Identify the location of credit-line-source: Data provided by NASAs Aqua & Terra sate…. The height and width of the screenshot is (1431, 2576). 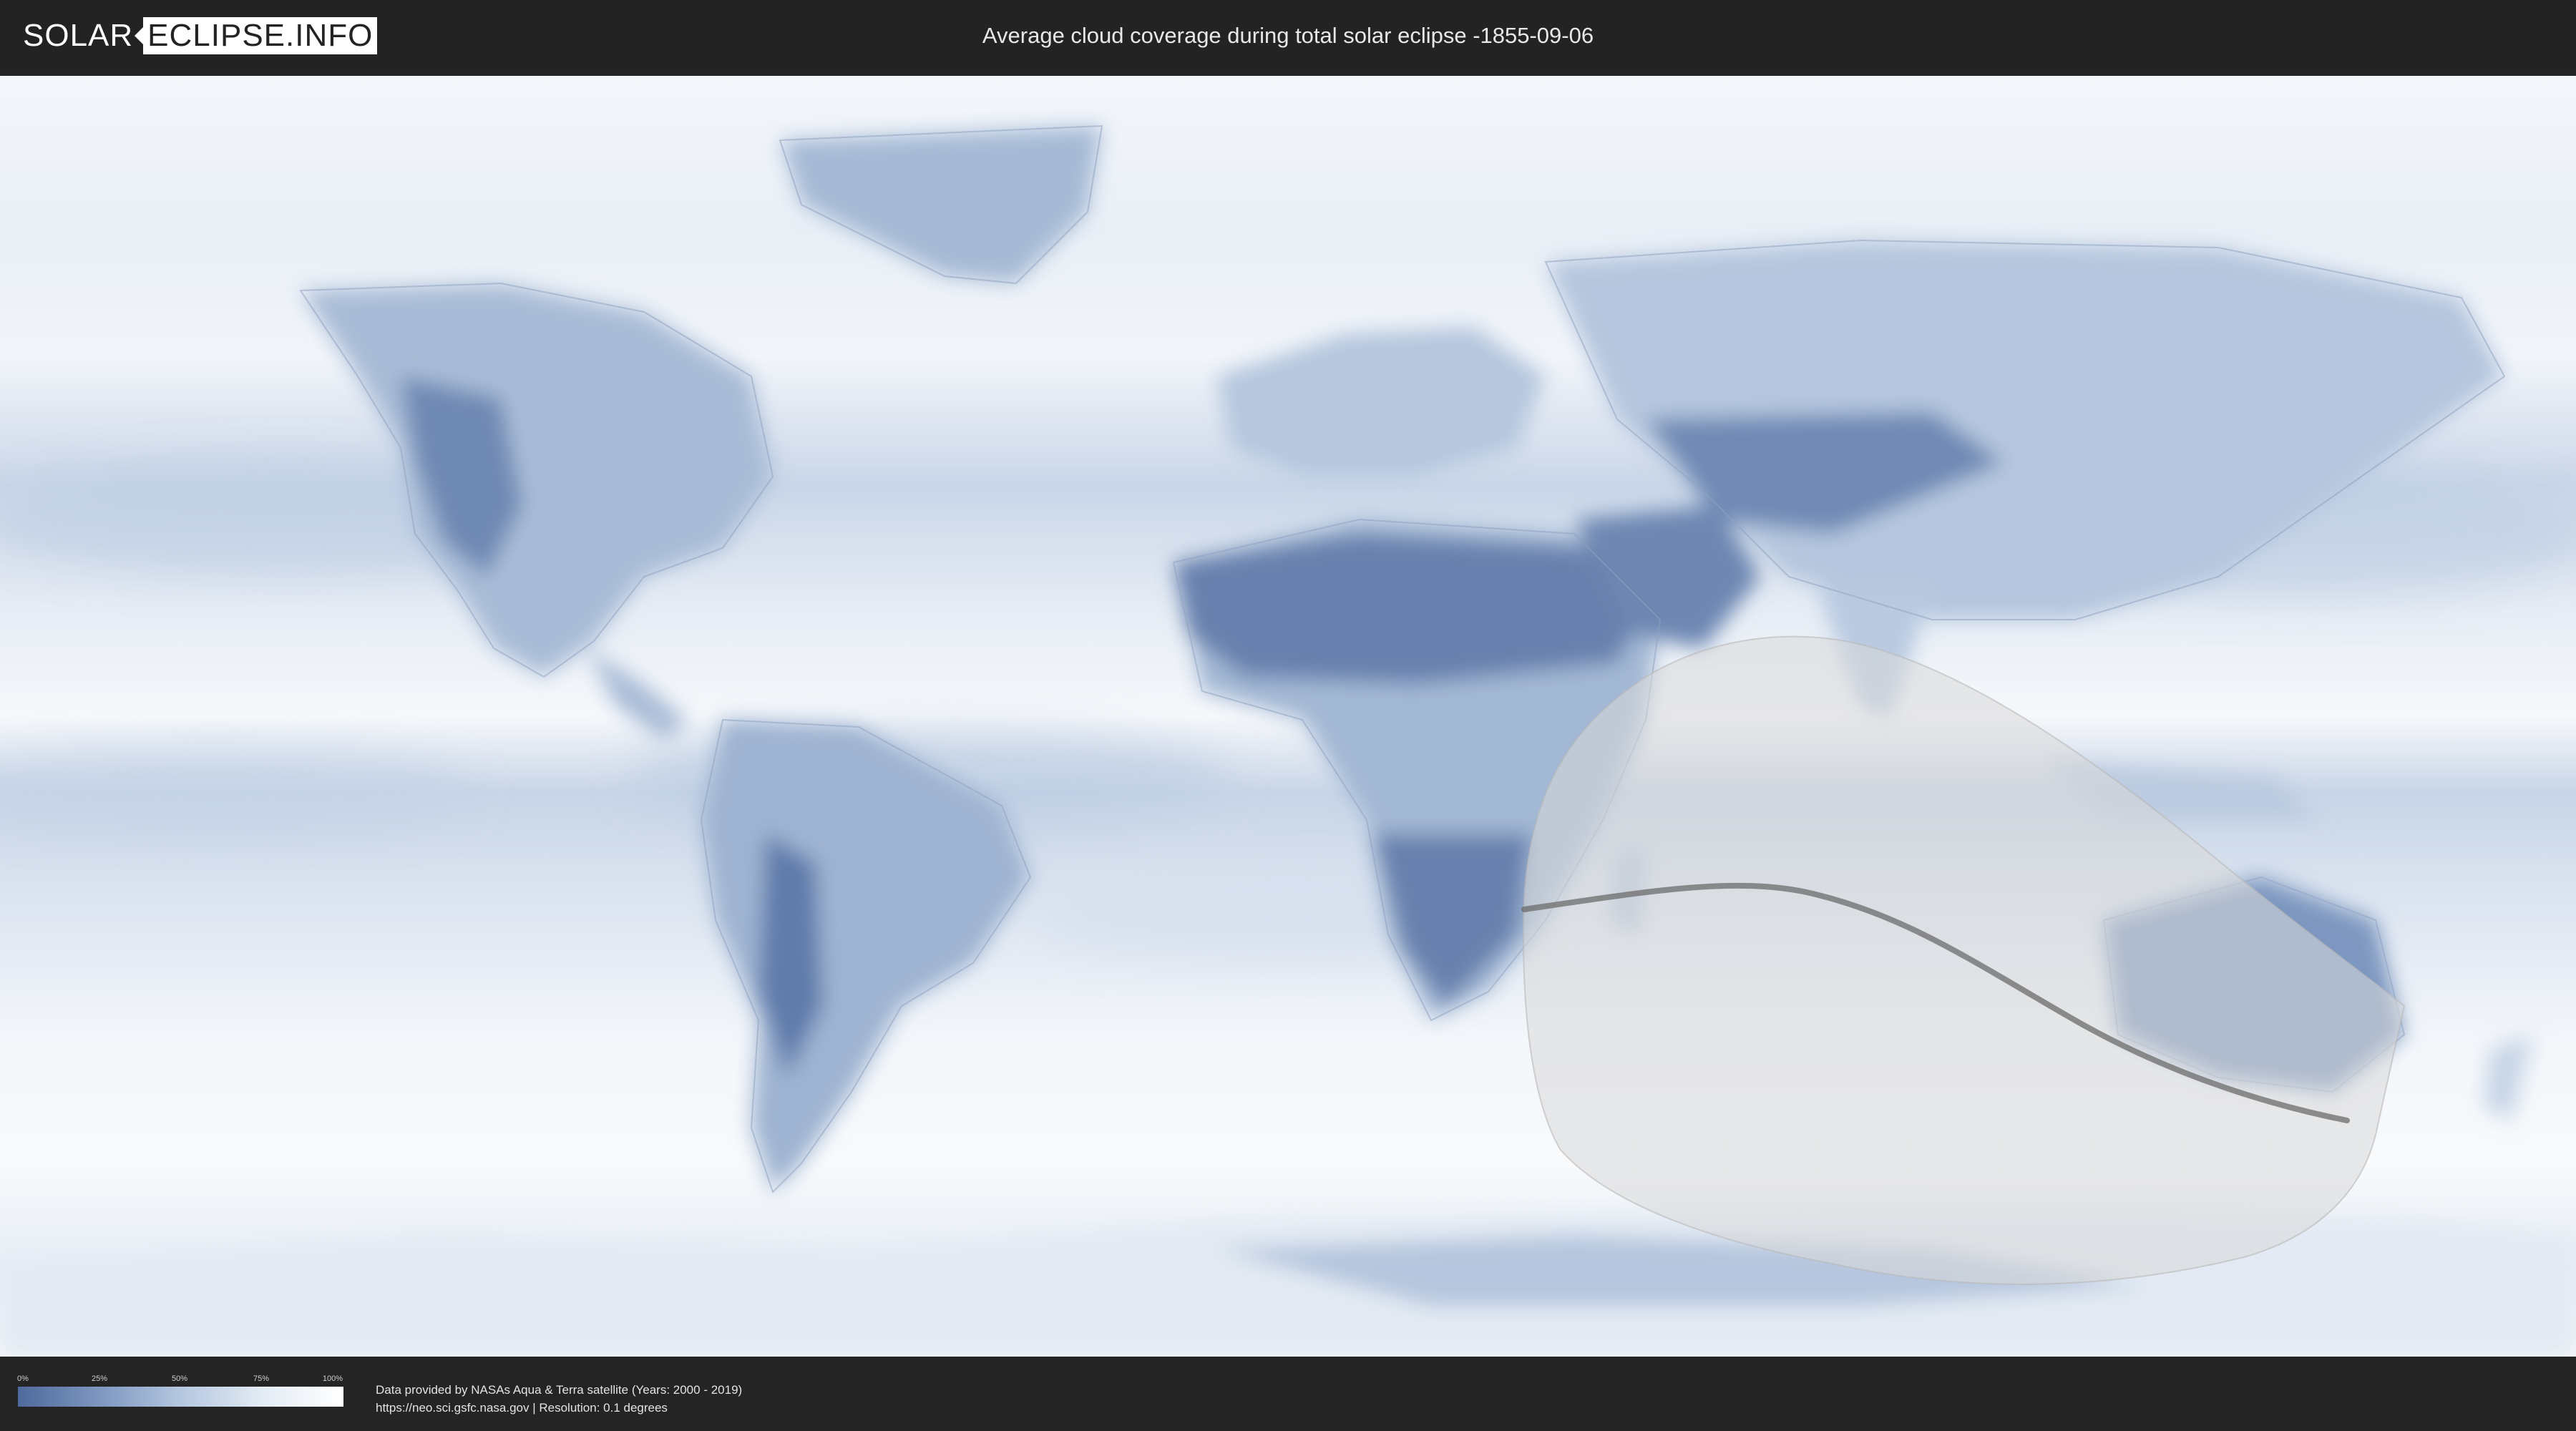
(559, 1390).